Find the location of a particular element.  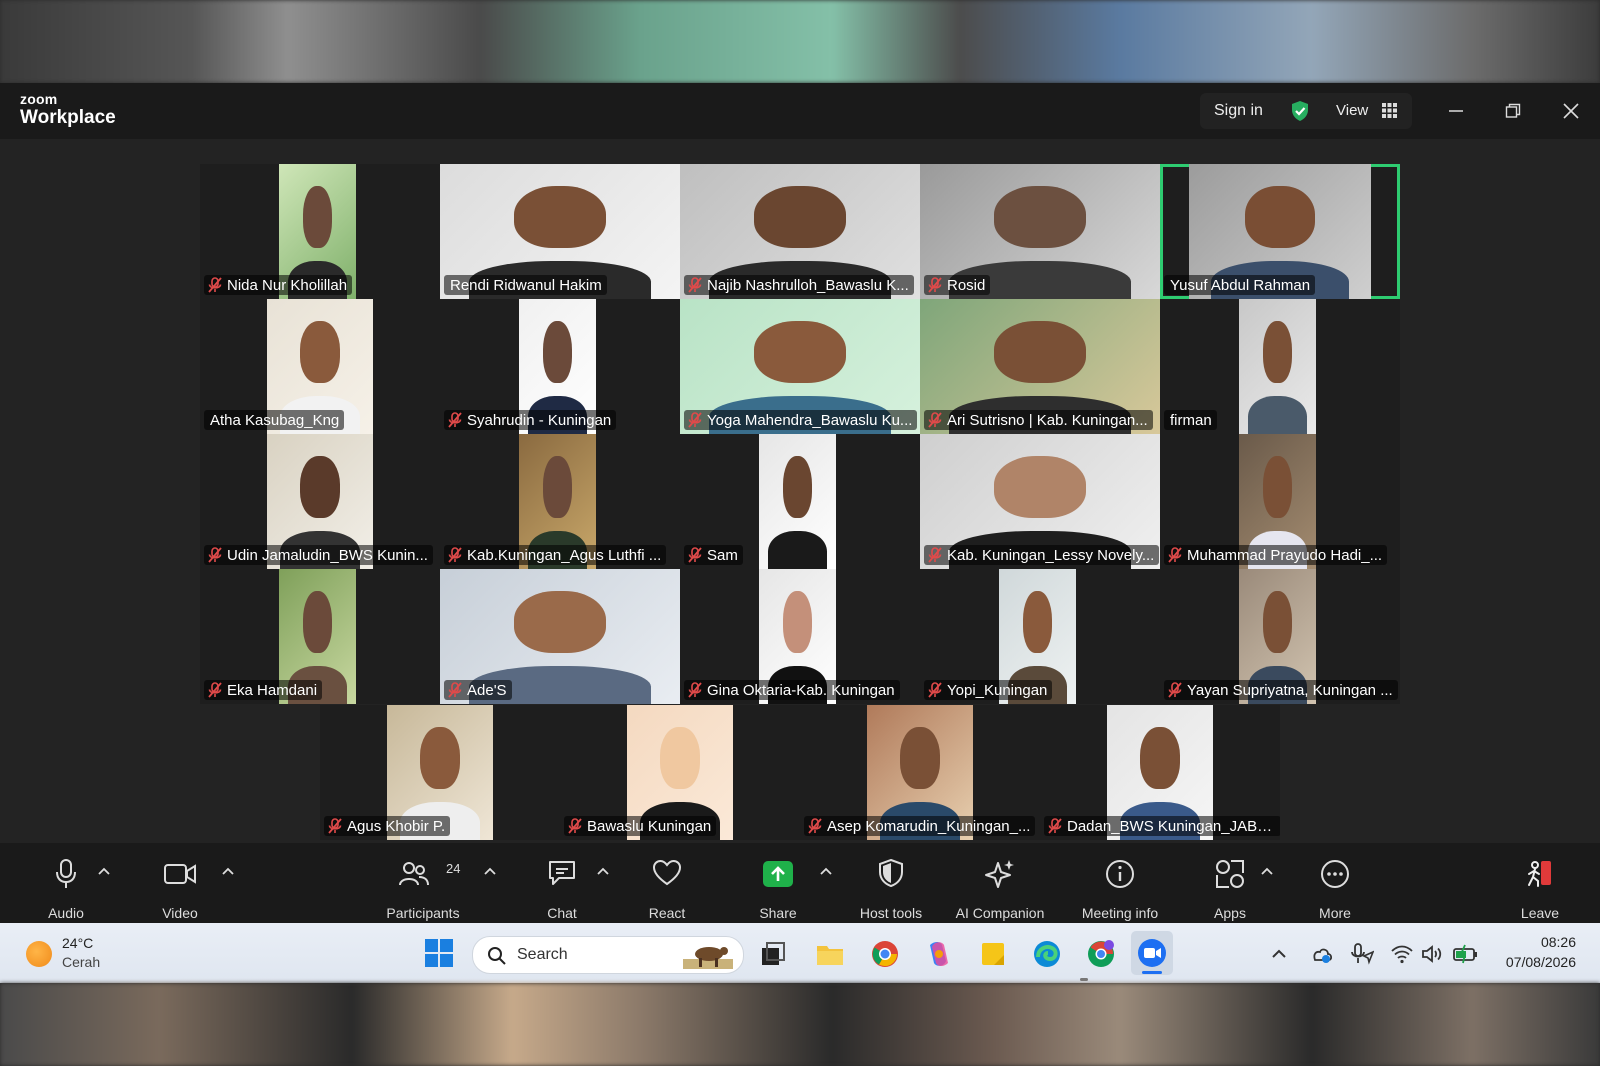

security-shield-icon is located at coordinates (1300, 111).